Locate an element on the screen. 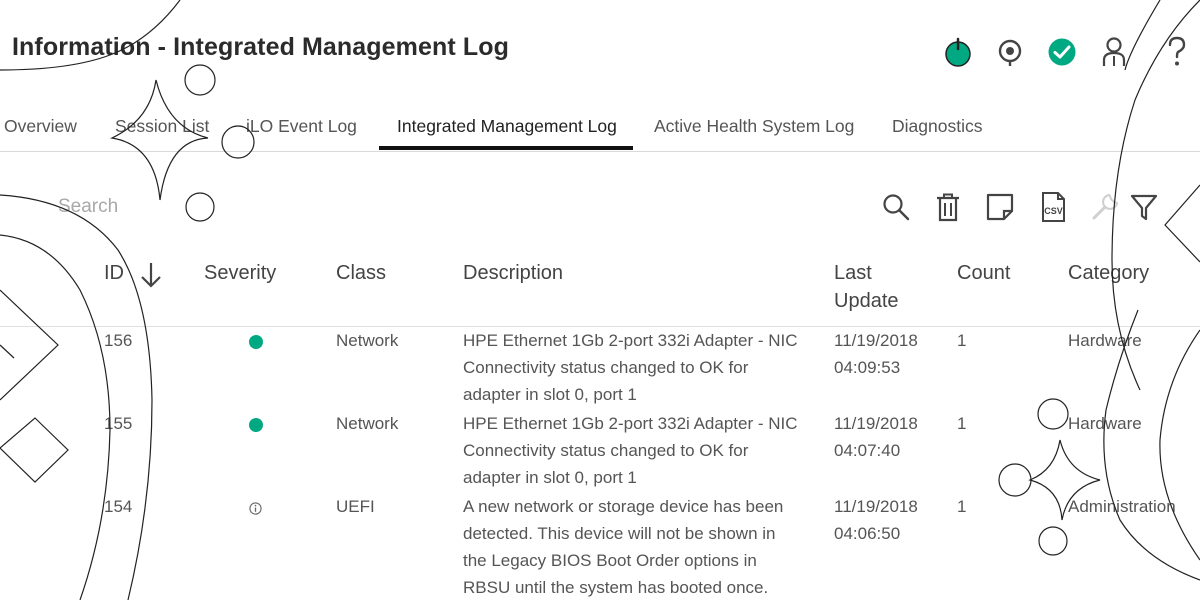  active-tab-indicator is located at coordinates (506, 148).